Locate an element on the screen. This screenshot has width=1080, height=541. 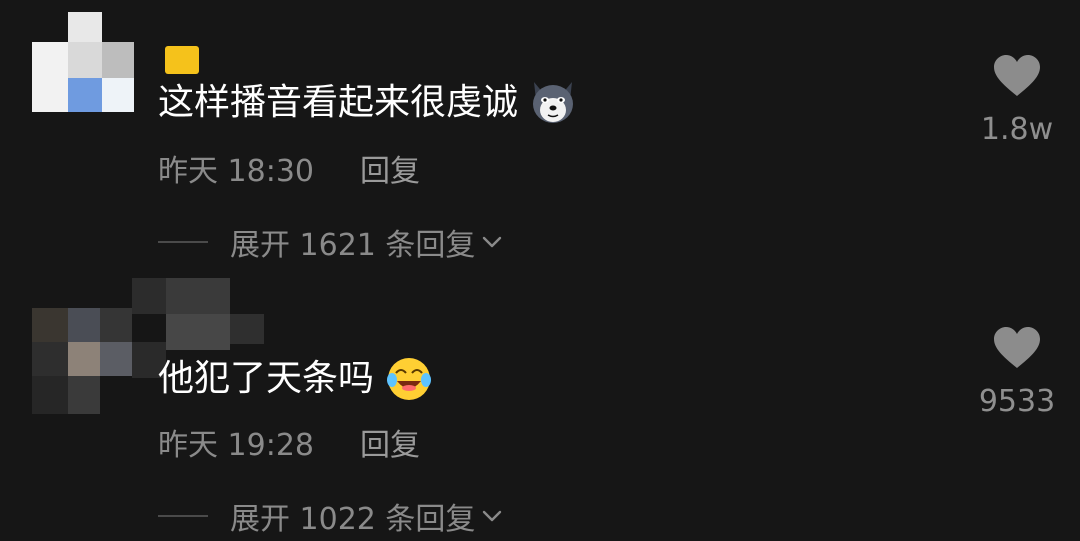
comment-body: 他犯了天条吗 is located at coordinates (266, 378).